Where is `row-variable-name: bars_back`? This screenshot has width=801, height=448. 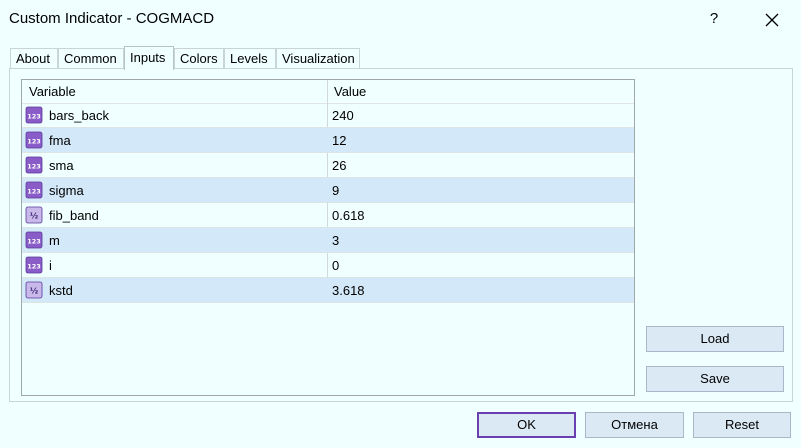 row-variable-name: bars_back is located at coordinates (79, 115).